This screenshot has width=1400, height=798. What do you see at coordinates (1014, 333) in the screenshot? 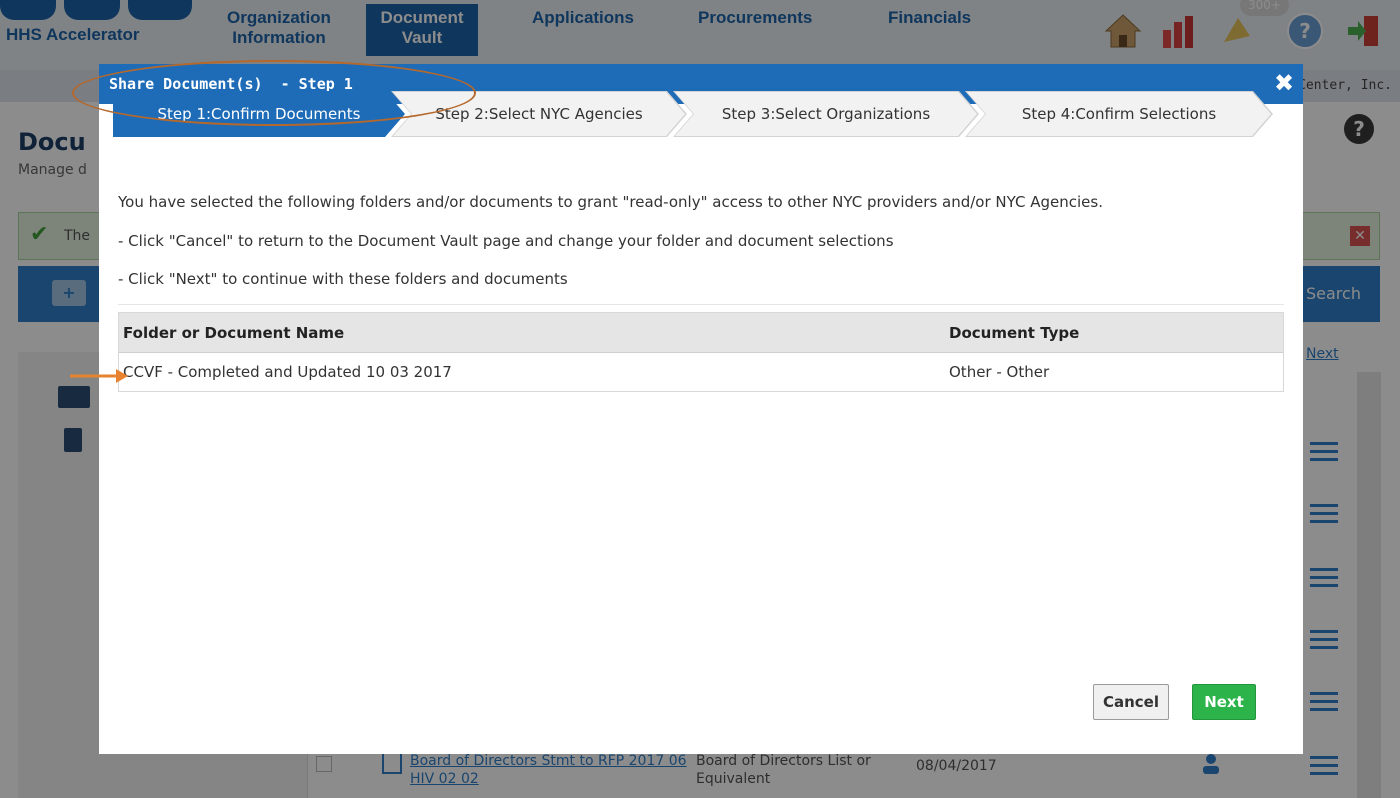
I see `header-type: Document Type` at bounding box center [1014, 333].